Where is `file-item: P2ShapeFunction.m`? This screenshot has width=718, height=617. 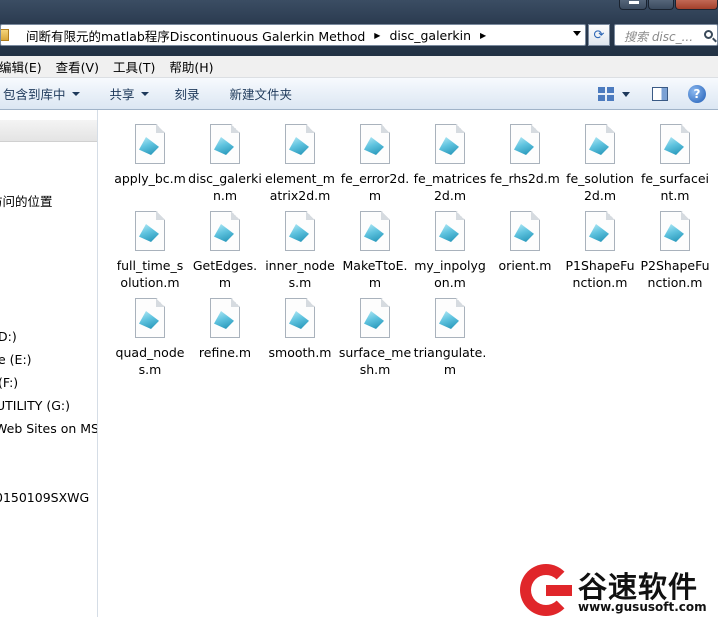
file-item: P2ShapeFunction.m is located at coordinates (675, 251).